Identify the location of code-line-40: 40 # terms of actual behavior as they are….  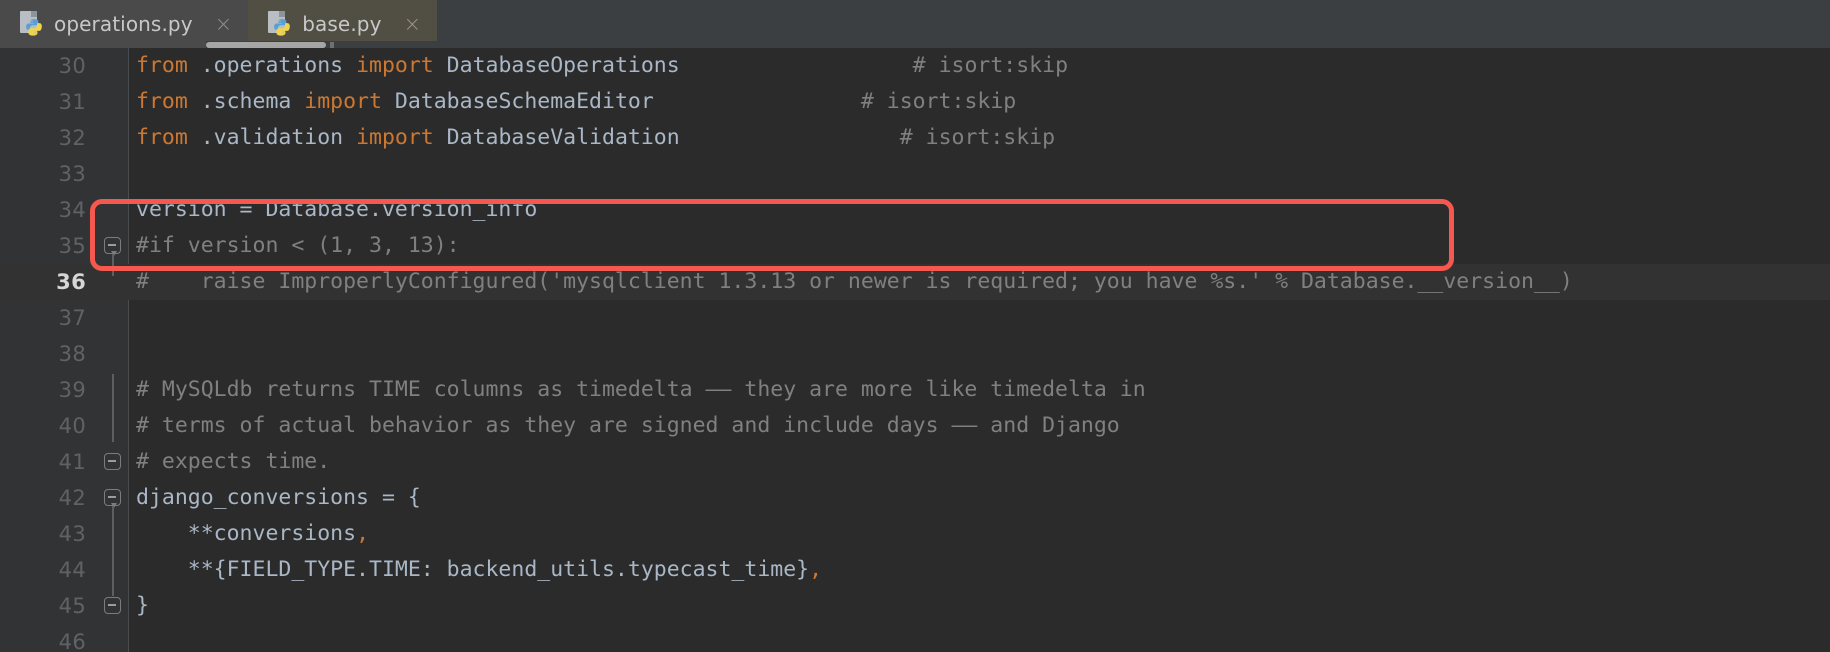
(915, 426).